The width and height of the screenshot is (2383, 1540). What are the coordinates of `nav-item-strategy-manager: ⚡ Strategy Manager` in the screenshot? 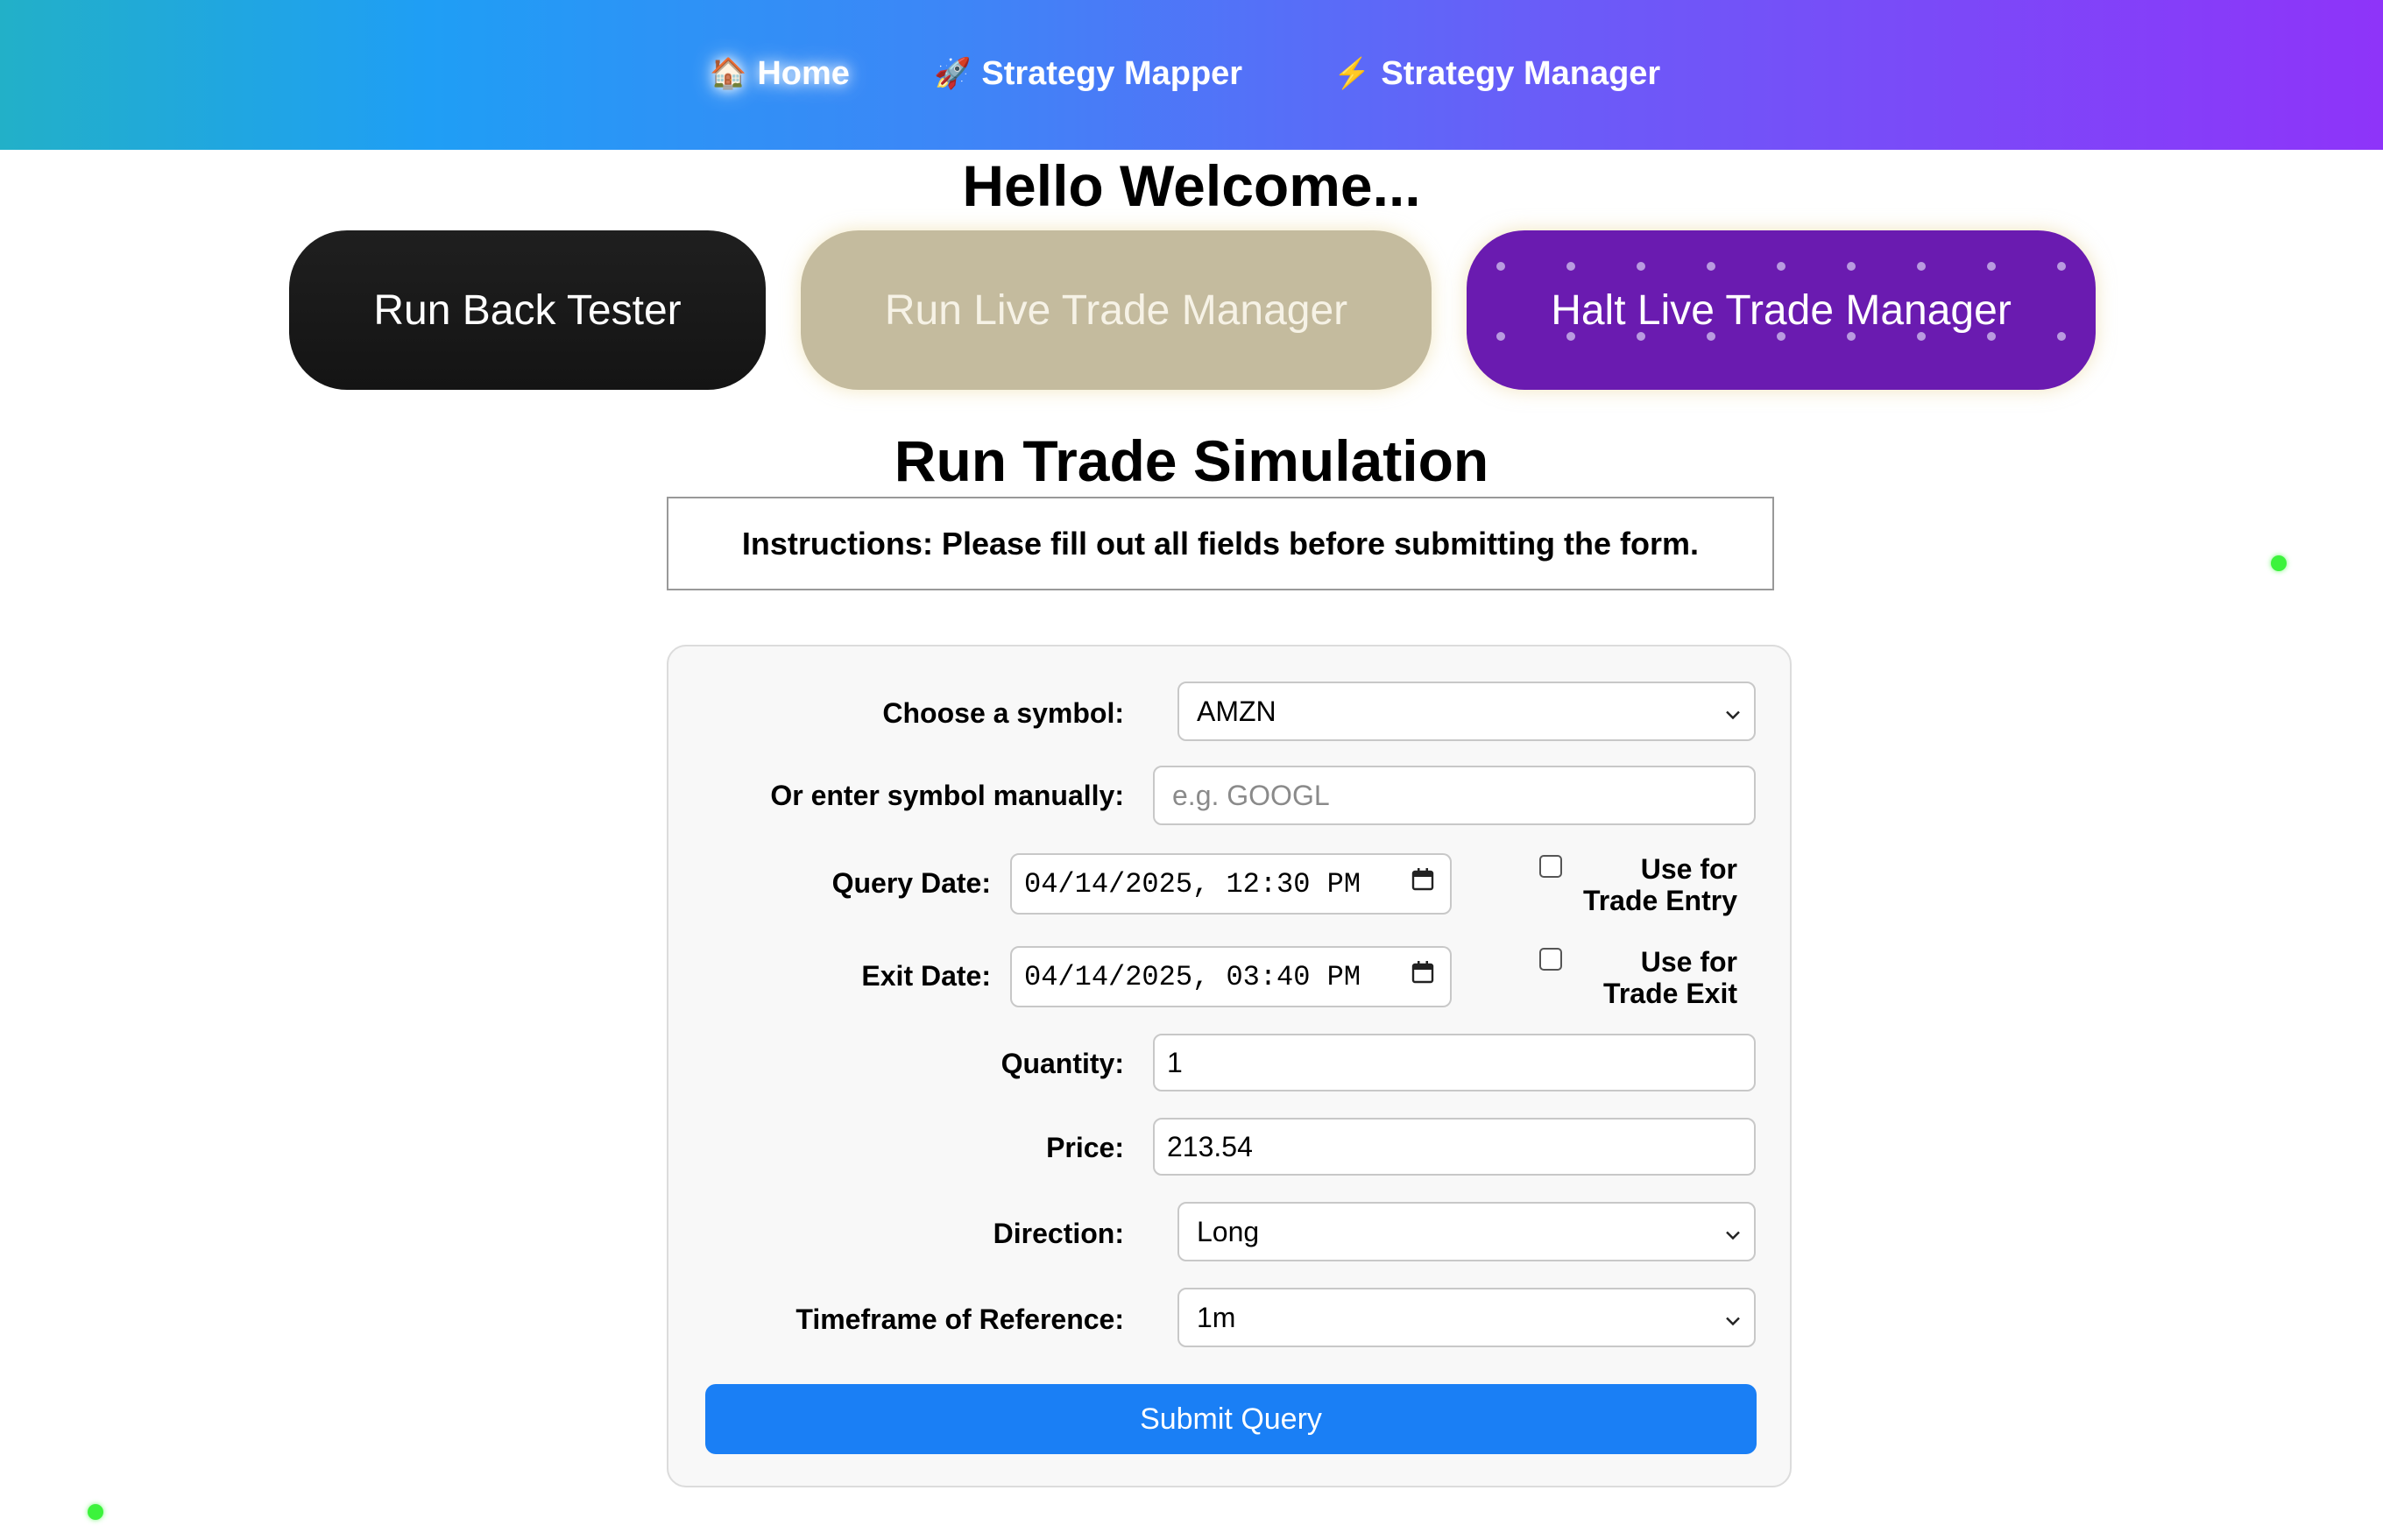 It's located at (1496, 73).